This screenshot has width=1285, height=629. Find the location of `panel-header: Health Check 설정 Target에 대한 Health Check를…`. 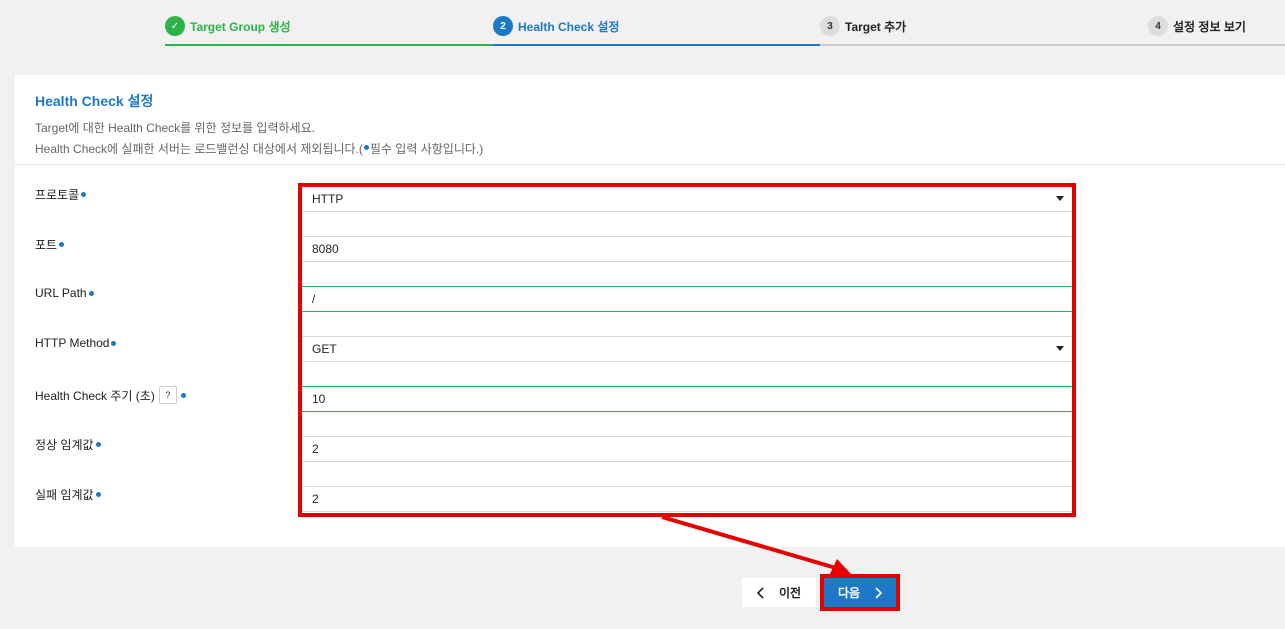

panel-header: Health Check 설정 Target에 대한 Health Check를… is located at coordinates (650, 120).